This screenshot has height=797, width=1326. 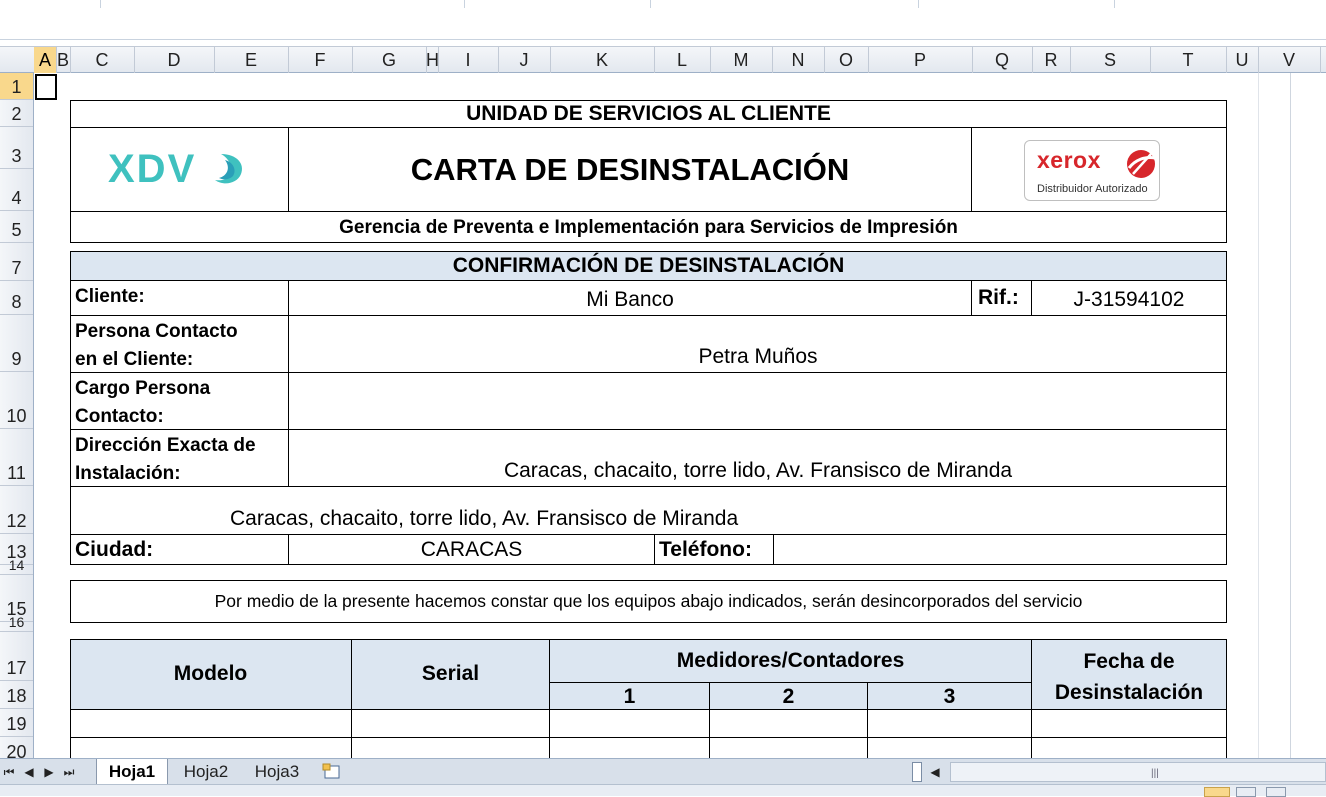 What do you see at coordinates (1051, 60) in the screenshot?
I see `column-header-r: R` at bounding box center [1051, 60].